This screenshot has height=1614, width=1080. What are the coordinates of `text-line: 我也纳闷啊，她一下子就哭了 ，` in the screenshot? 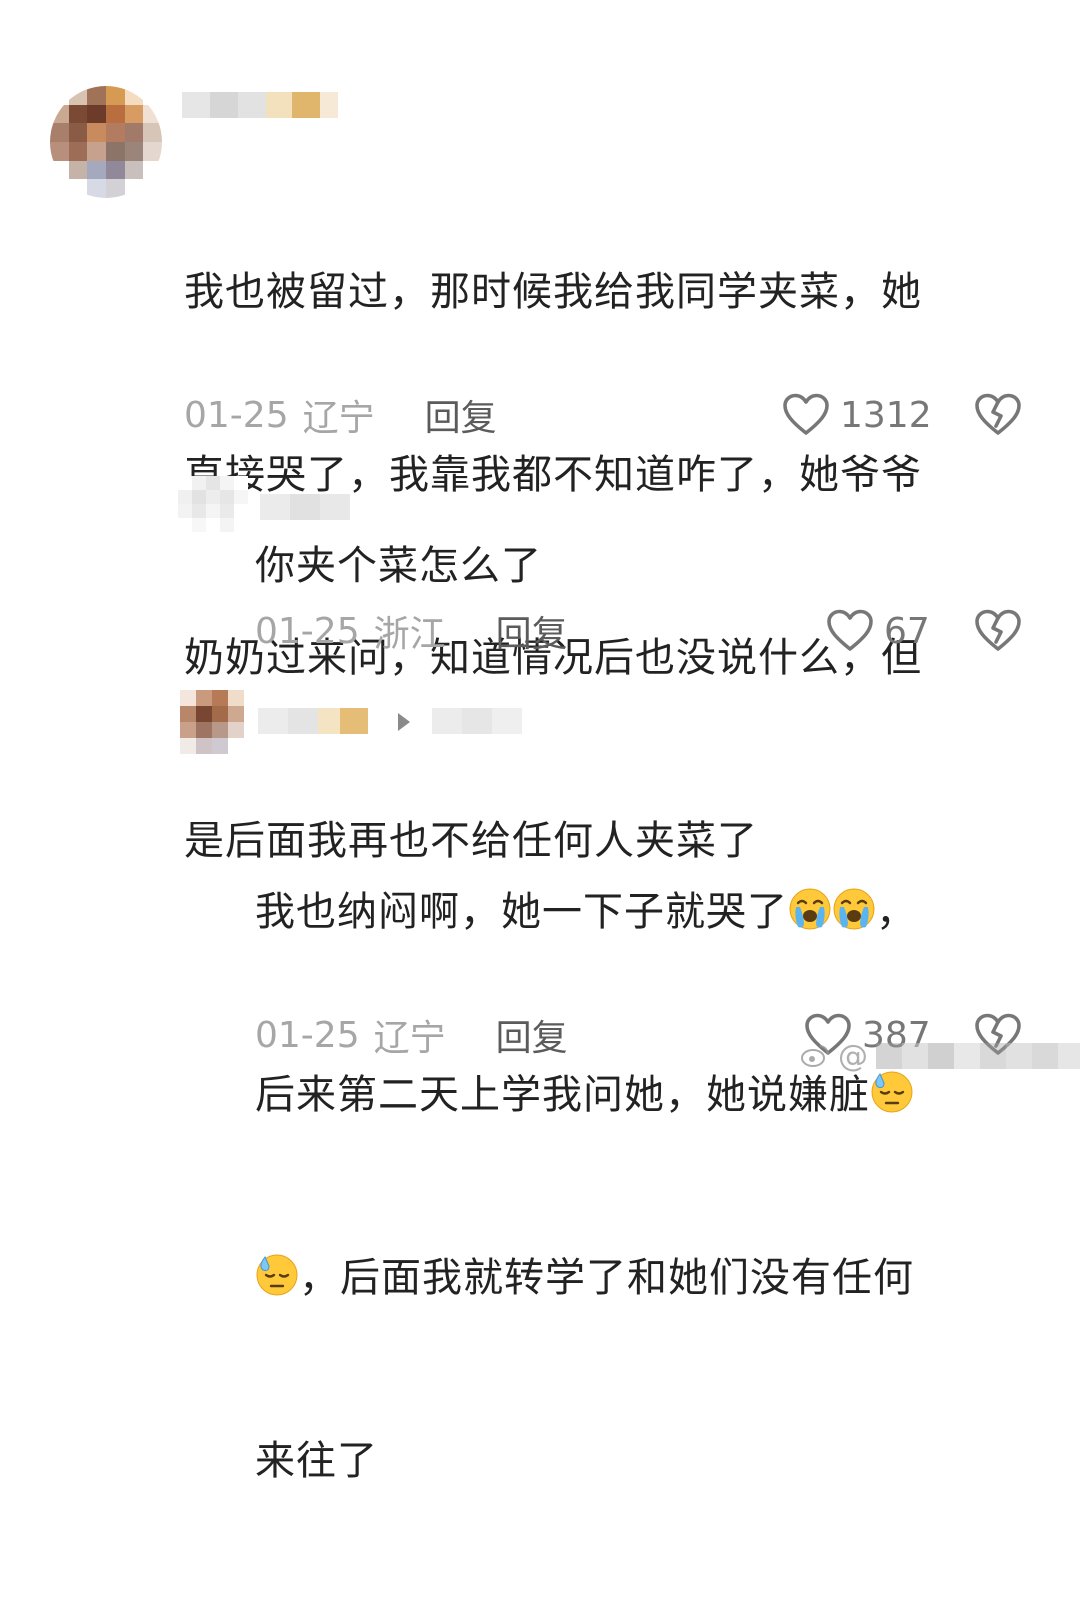 It's located at (655, 912).